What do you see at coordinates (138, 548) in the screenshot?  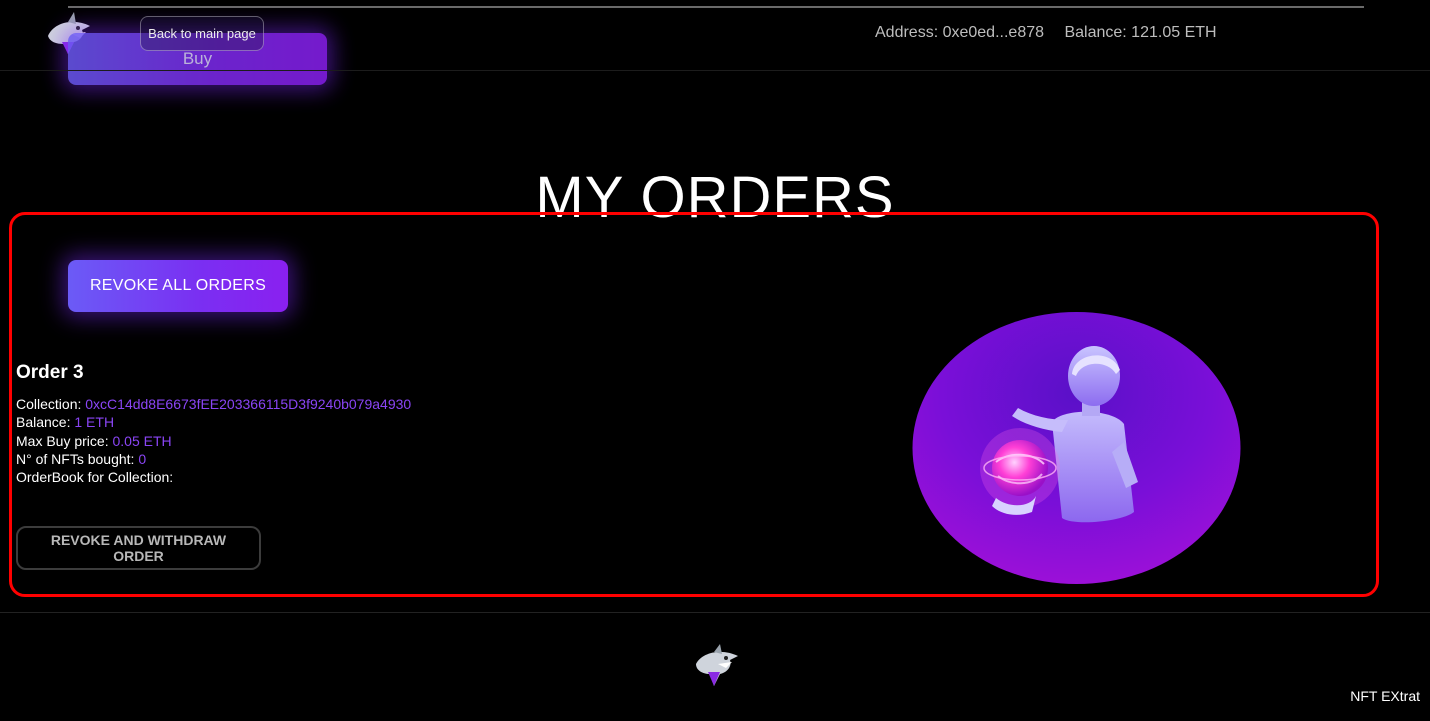 I see `revoke-withdraw-order-button: REVOKE AND WITHDRAW ORDER` at bounding box center [138, 548].